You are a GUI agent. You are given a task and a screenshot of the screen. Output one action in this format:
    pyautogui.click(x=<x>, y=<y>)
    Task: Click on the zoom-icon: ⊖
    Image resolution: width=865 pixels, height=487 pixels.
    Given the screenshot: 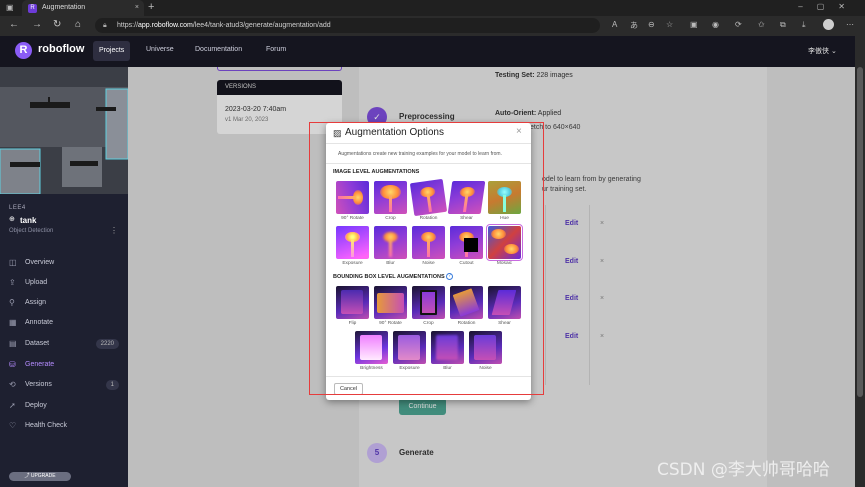 What is the action you would take?
    pyautogui.click(x=651, y=24)
    